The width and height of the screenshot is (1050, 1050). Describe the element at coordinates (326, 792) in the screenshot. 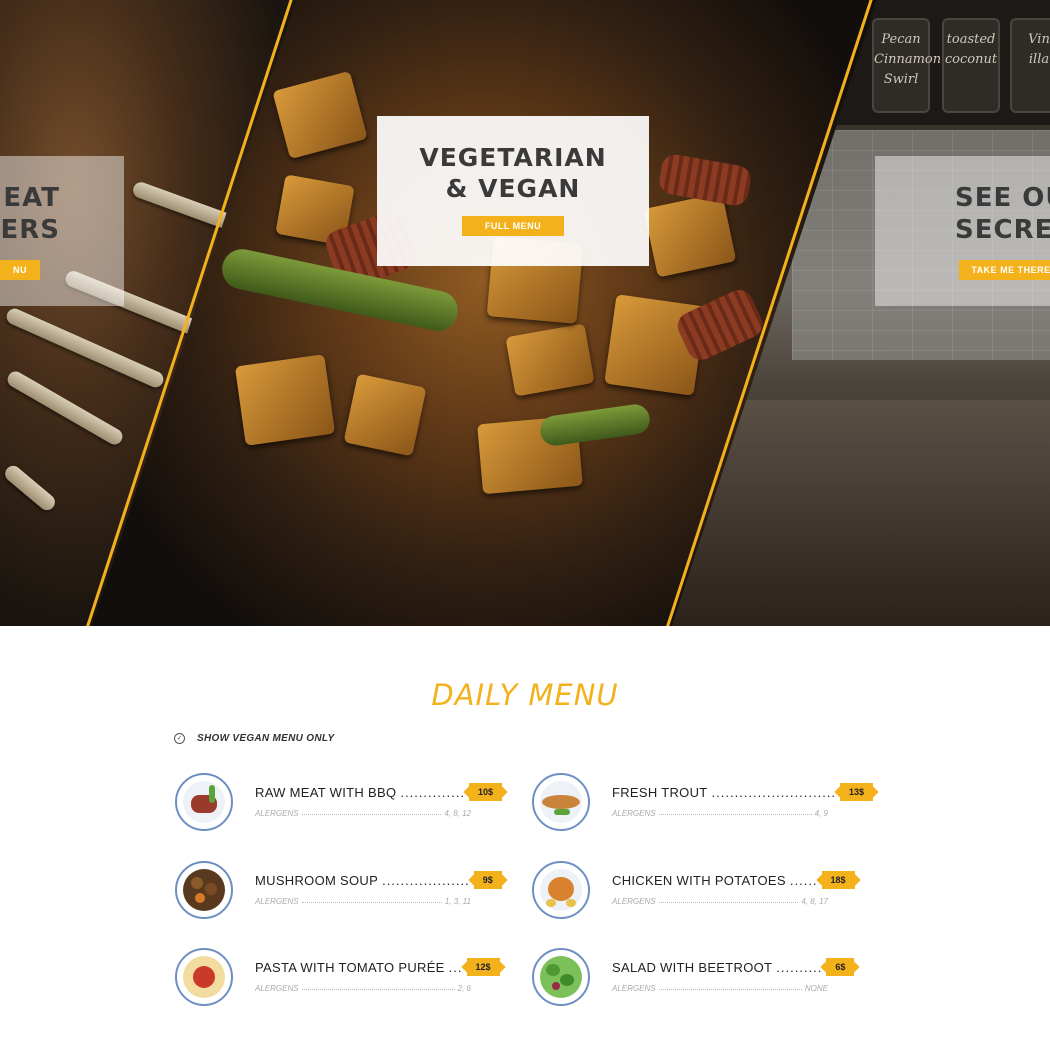

I see `dish-name: RAW MEAT WITH BBQ` at that location.